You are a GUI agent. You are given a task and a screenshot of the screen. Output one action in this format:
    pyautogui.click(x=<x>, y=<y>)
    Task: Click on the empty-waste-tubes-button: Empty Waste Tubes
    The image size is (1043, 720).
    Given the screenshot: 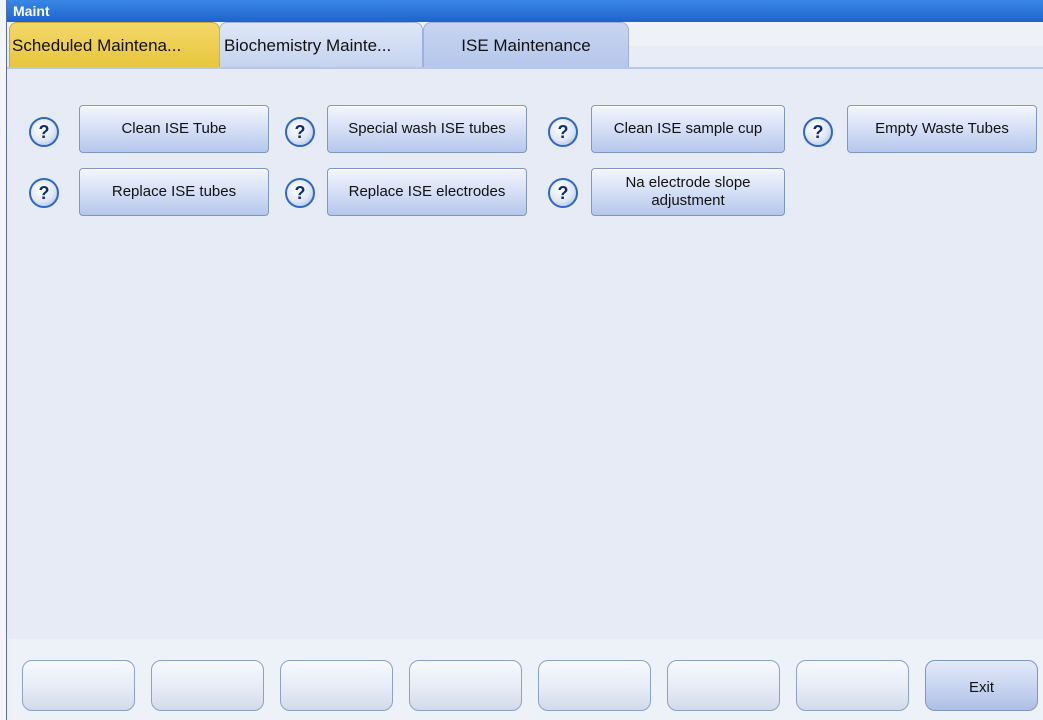 What is the action you would take?
    pyautogui.click(x=942, y=129)
    